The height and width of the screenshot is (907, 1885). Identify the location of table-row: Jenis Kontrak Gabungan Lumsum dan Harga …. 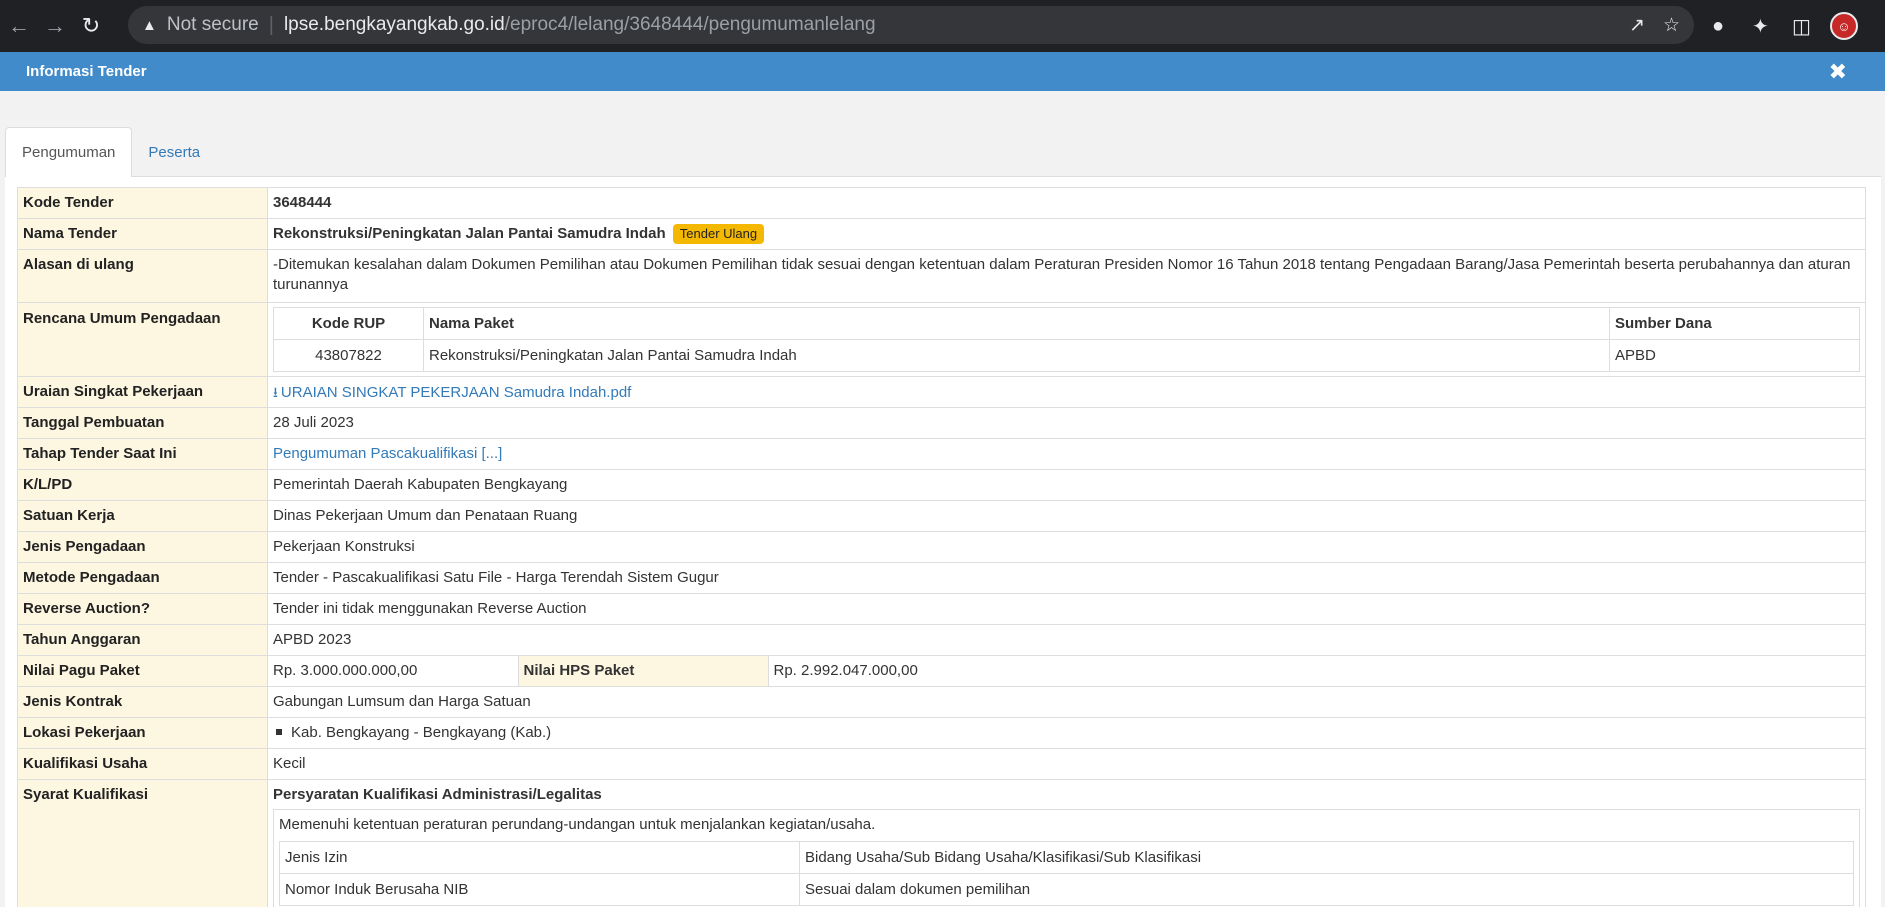
(941, 702).